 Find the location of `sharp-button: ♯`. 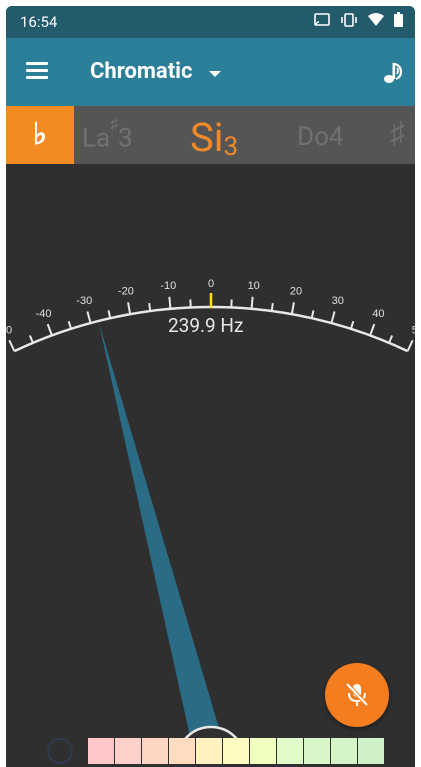

sharp-button: ♯ is located at coordinates (397, 133).